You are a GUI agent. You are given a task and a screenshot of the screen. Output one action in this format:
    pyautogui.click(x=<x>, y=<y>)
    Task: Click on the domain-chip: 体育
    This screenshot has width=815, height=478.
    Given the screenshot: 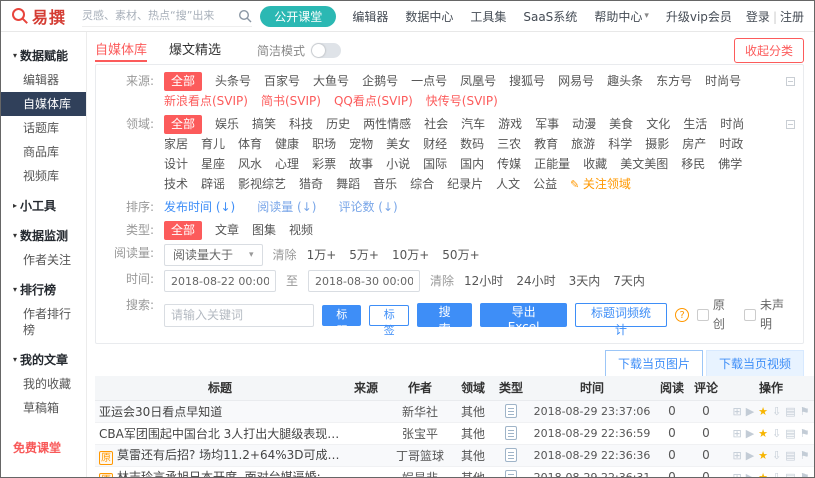 What is the action you would take?
    pyautogui.click(x=250, y=144)
    